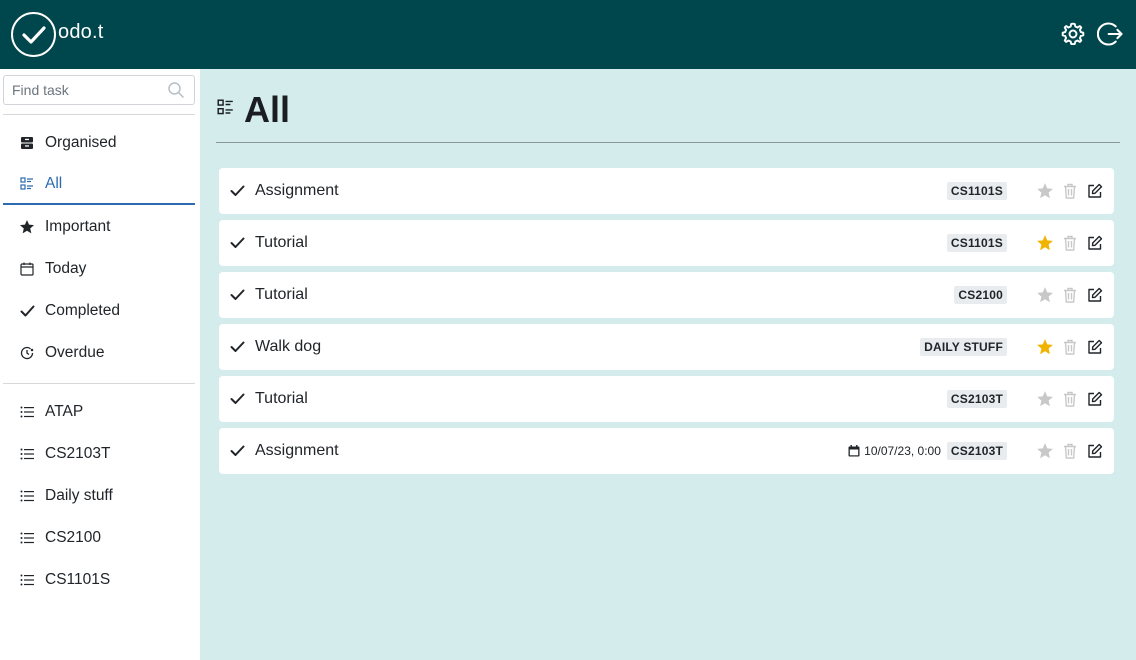 The image size is (1136, 660). I want to click on task-row: Tutorial CS2100, so click(666, 295).